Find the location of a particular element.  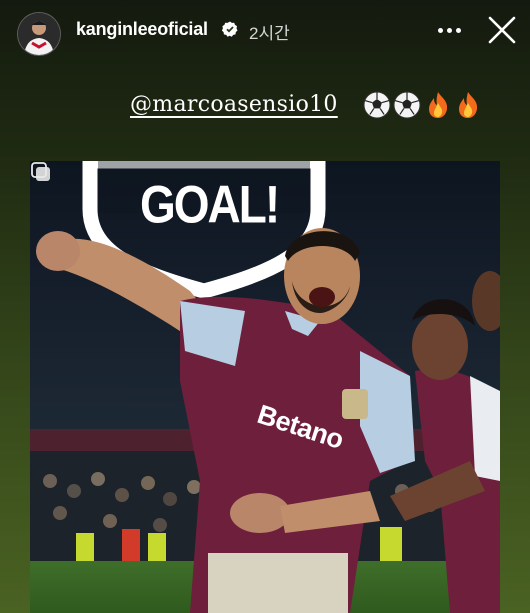

verified-badge-icon is located at coordinates (230, 29).